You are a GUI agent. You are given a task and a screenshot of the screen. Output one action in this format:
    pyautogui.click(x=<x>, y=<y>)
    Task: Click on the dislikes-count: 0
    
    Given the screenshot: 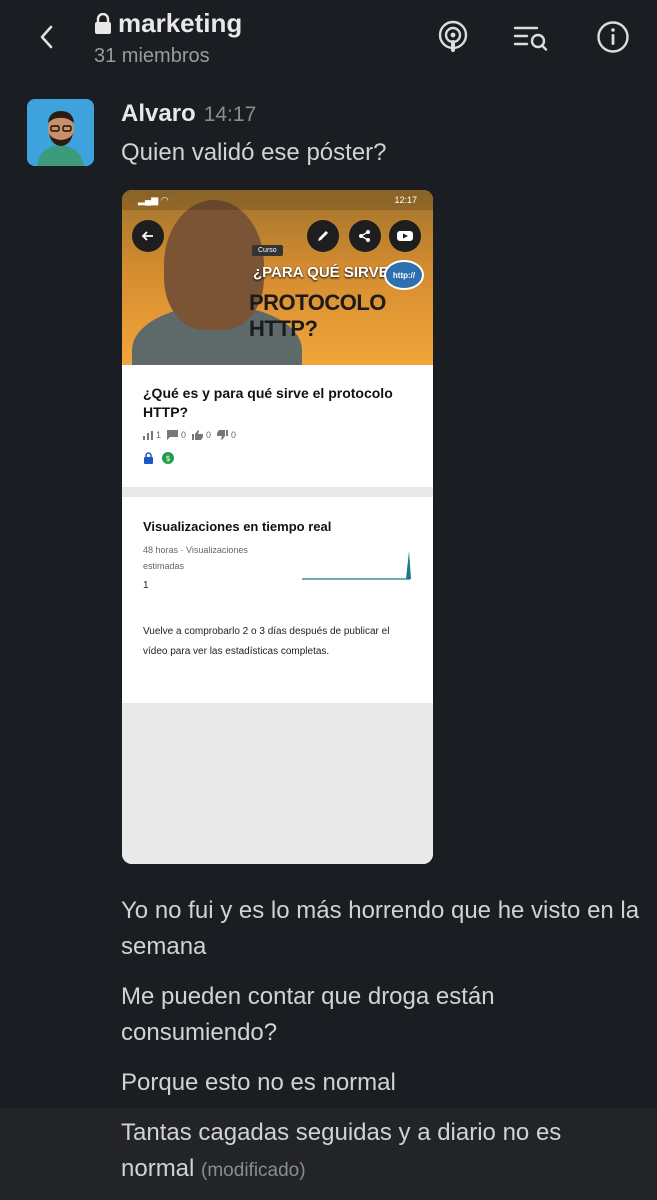 What is the action you would take?
    pyautogui.click(x=234, y=435)
    